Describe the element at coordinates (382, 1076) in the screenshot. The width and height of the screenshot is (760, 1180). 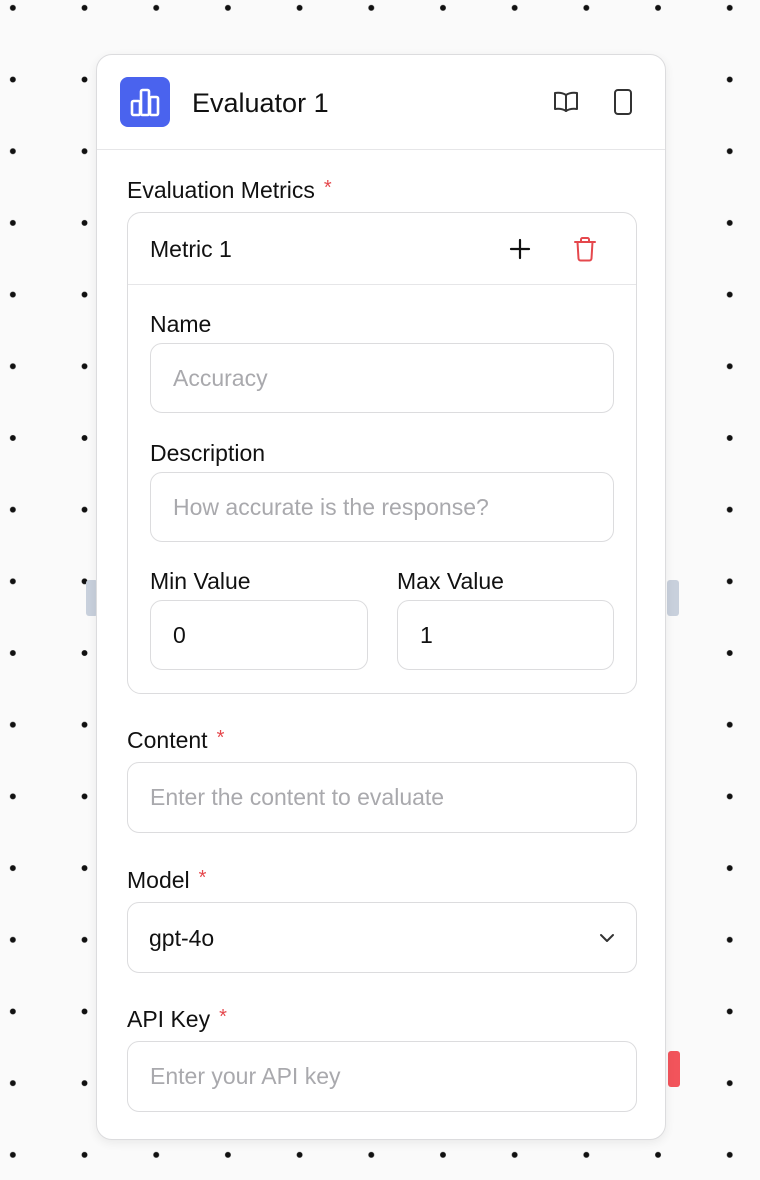
I see `api-key-input` at that location.